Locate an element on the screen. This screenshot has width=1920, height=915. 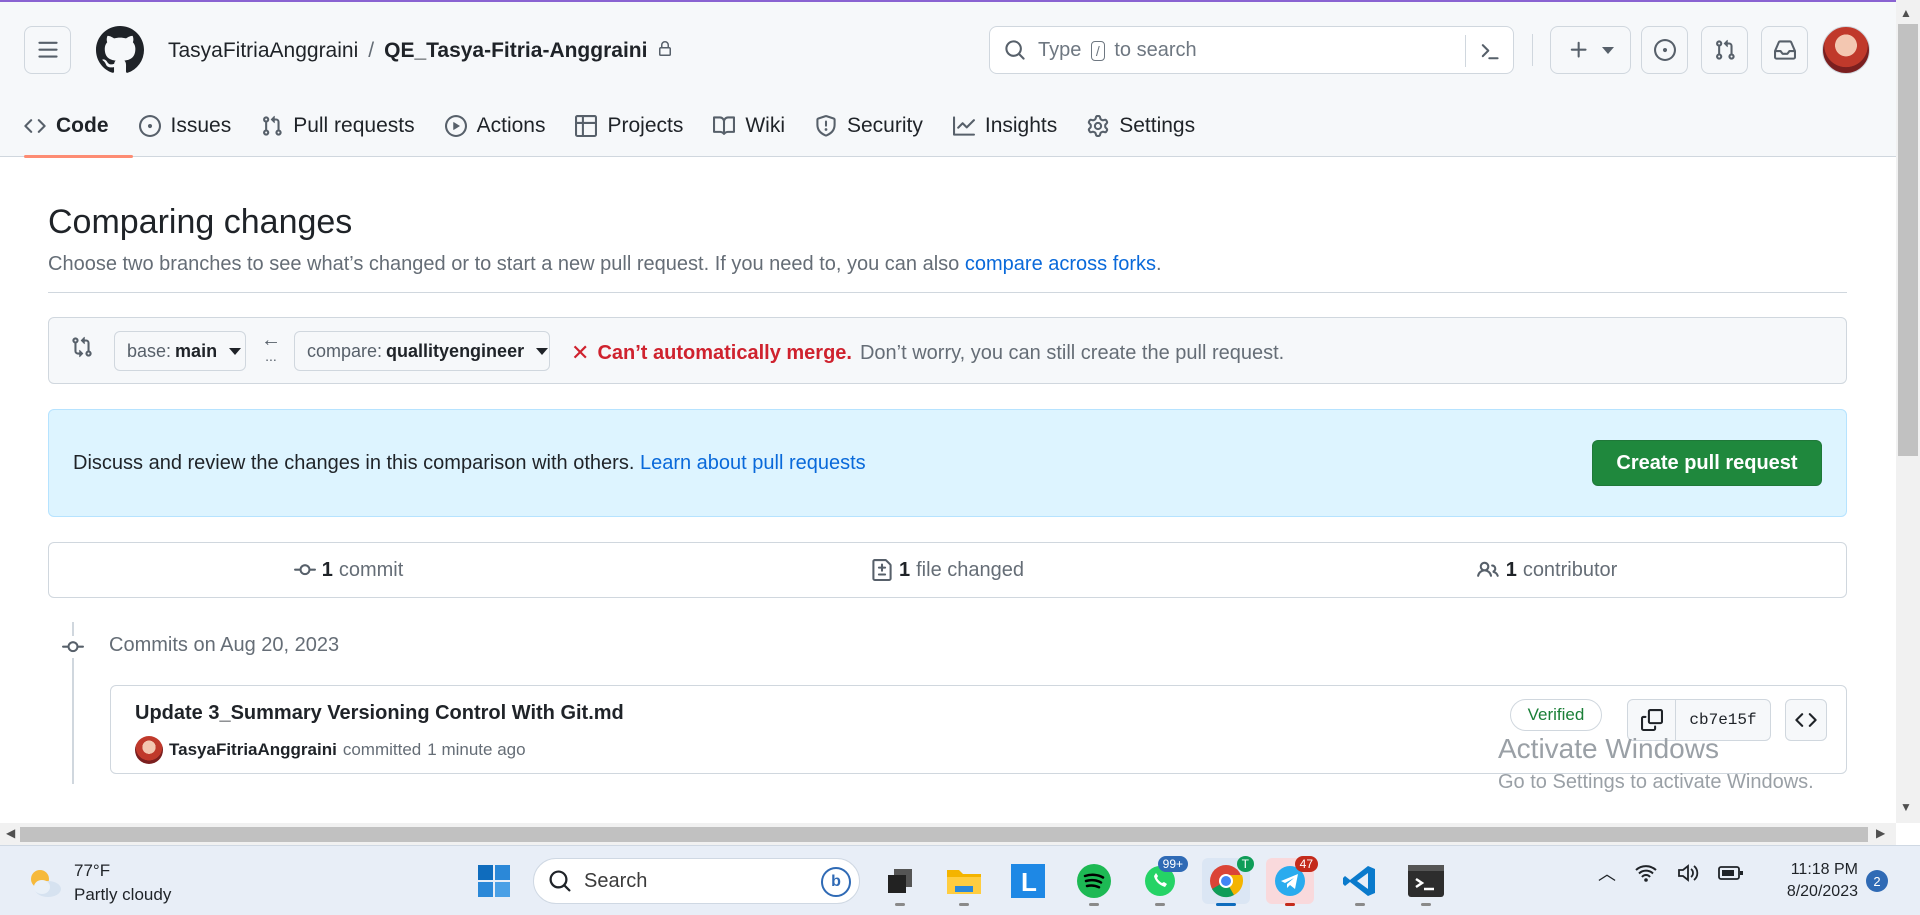
scroll-up-icon: ▲ is located at coordinates (1906, 13).